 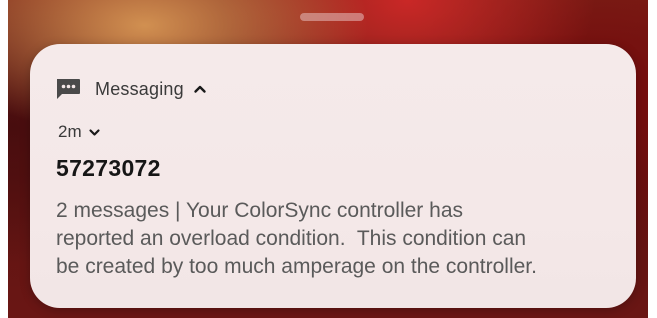 I want to click on sender-title: 57273072, so click(x=108, y=168).